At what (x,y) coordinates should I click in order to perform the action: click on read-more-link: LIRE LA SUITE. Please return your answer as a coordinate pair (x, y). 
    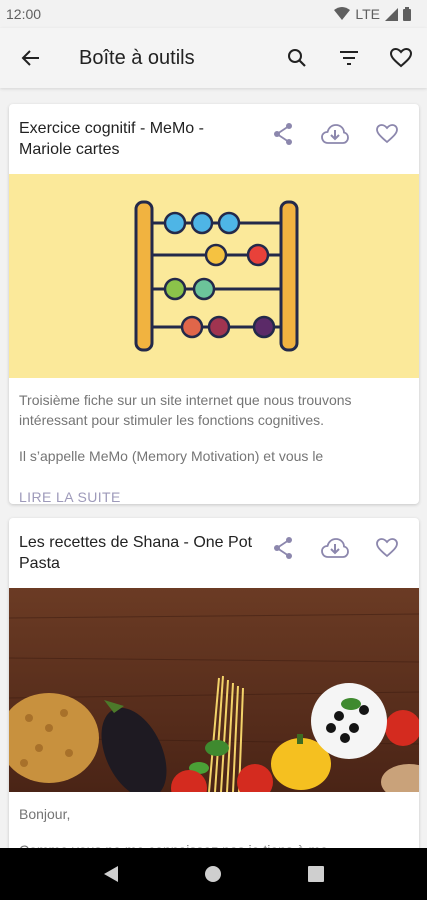
    Looking at the image, I should click on (214, 493).